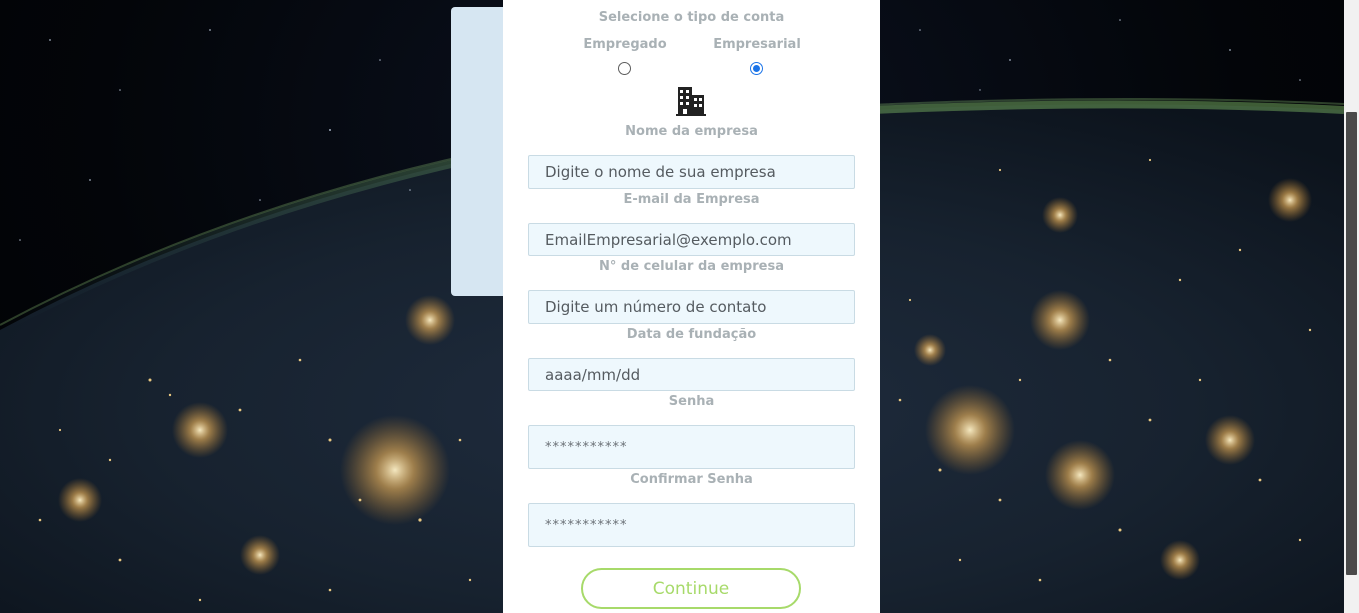  I want to click on building-icon, so click(691, 101).